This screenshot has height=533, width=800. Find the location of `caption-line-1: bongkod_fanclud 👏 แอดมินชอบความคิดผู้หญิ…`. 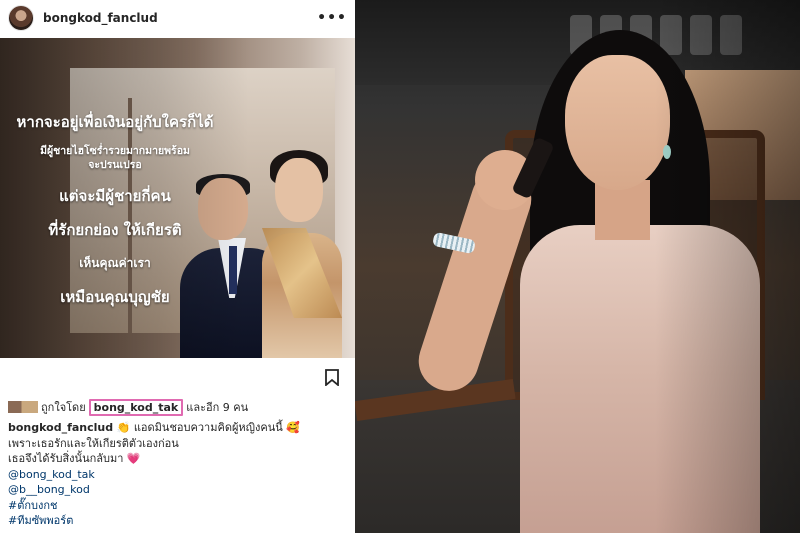

caption-line-1: bongkod_fanclud 👏 แอดมินชอบความคิดผู้หญิ… is located at coordinates (178, 428).